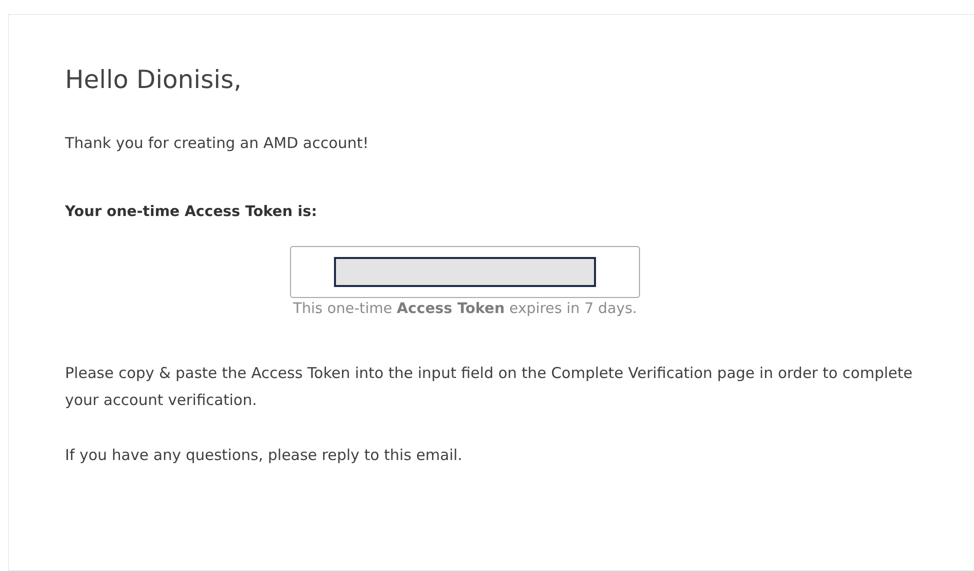 This screenshot has width=974, height=571. What do you see at coordinates (191, 212) in the screenshot?
I see `token-label: Your one-time Access Token is:` at bounding box center [191, 212].